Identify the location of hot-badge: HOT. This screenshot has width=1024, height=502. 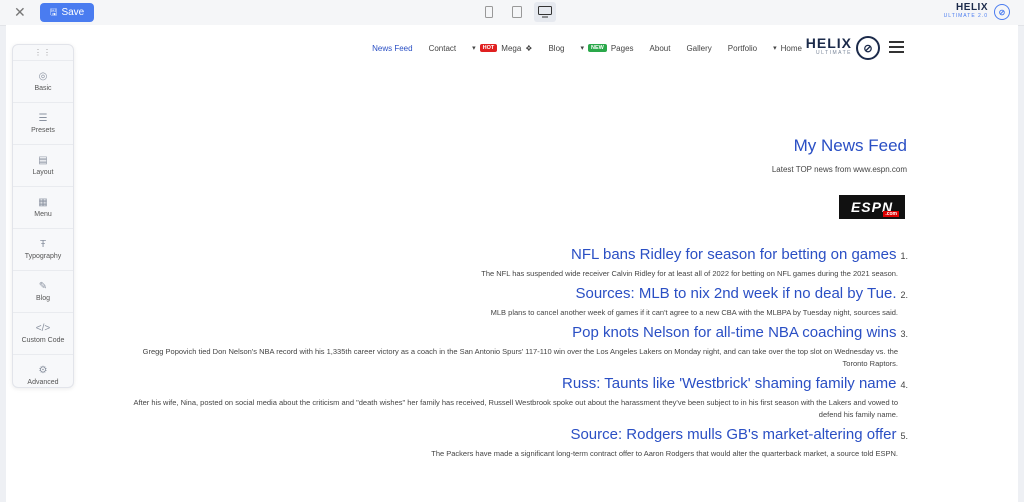
(488, 48).